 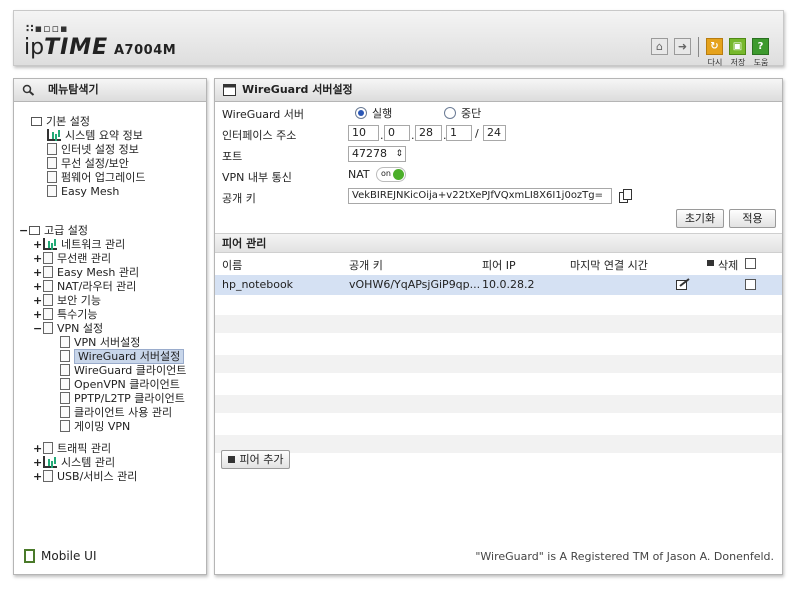 I want to click on tree-item-nat-router: + NAT/라우터 관리, so click(x=84, y=287).